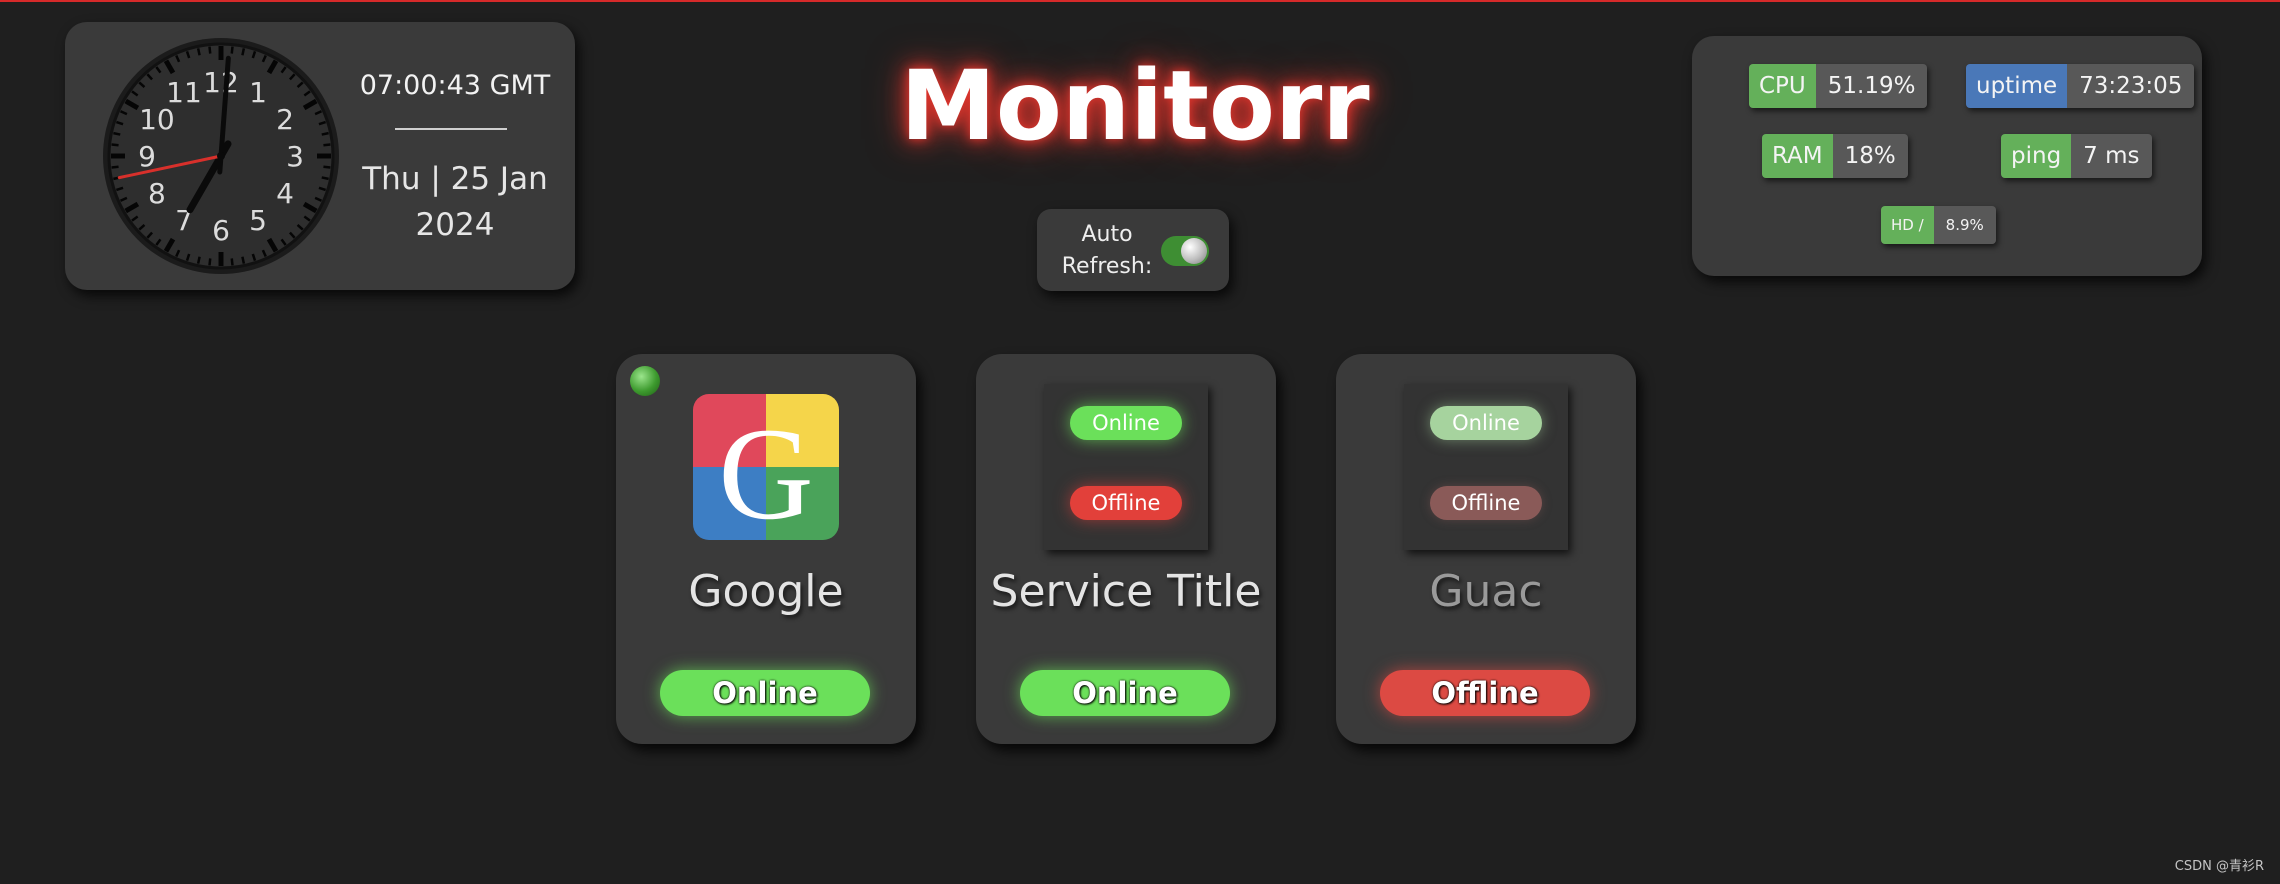  What do you see at coordinates (2219, 866) in the screenshot?
I see `watermark: CSDN @青衫R` at bounding box center [2219, 866].